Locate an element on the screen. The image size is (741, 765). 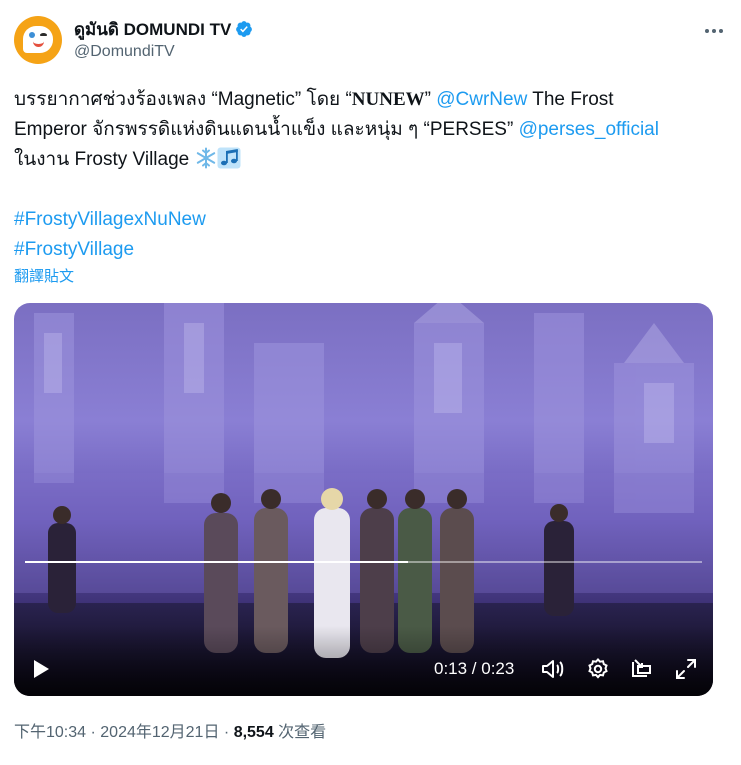
music-notes-icon is located at coordinates (229, 158).